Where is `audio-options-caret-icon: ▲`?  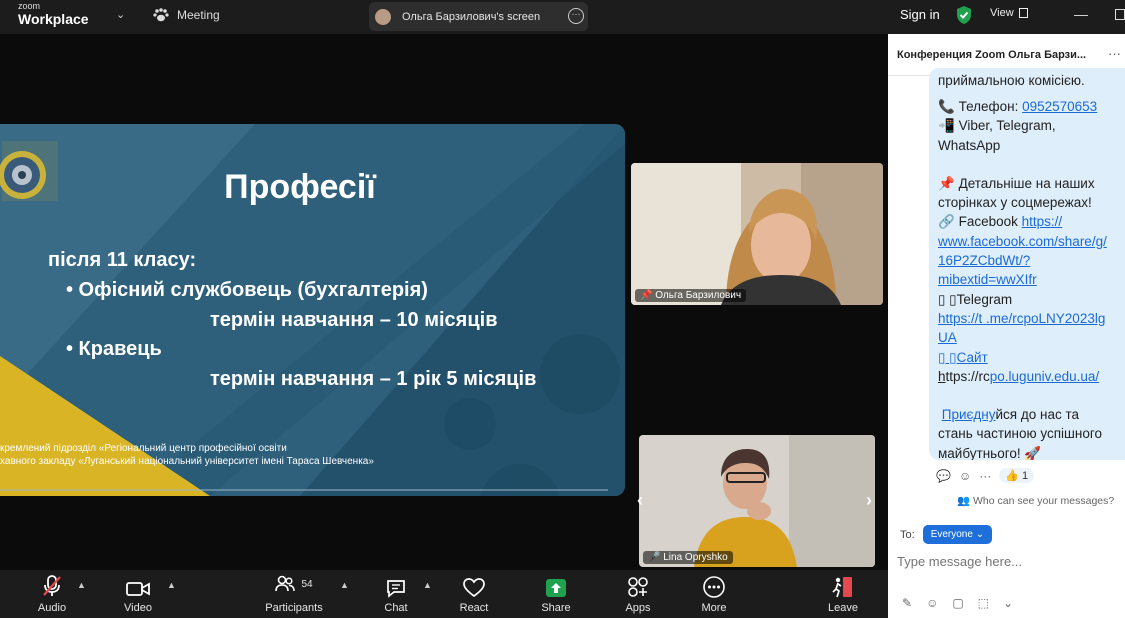 audio-options-caret-icon: ▲ is located at coordinates (81, 585).